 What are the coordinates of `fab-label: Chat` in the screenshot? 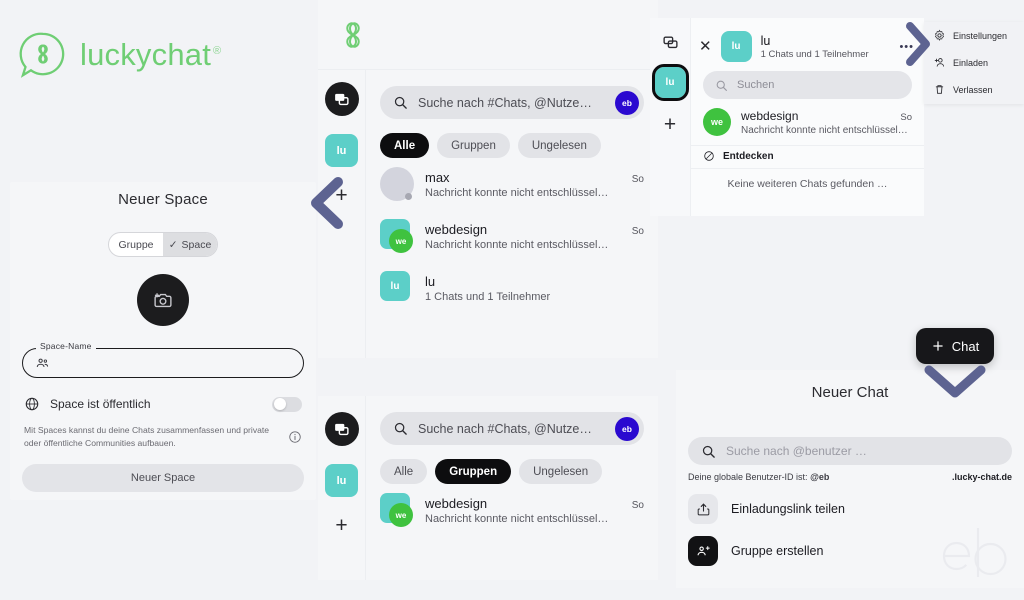 It's located at (965, 346).